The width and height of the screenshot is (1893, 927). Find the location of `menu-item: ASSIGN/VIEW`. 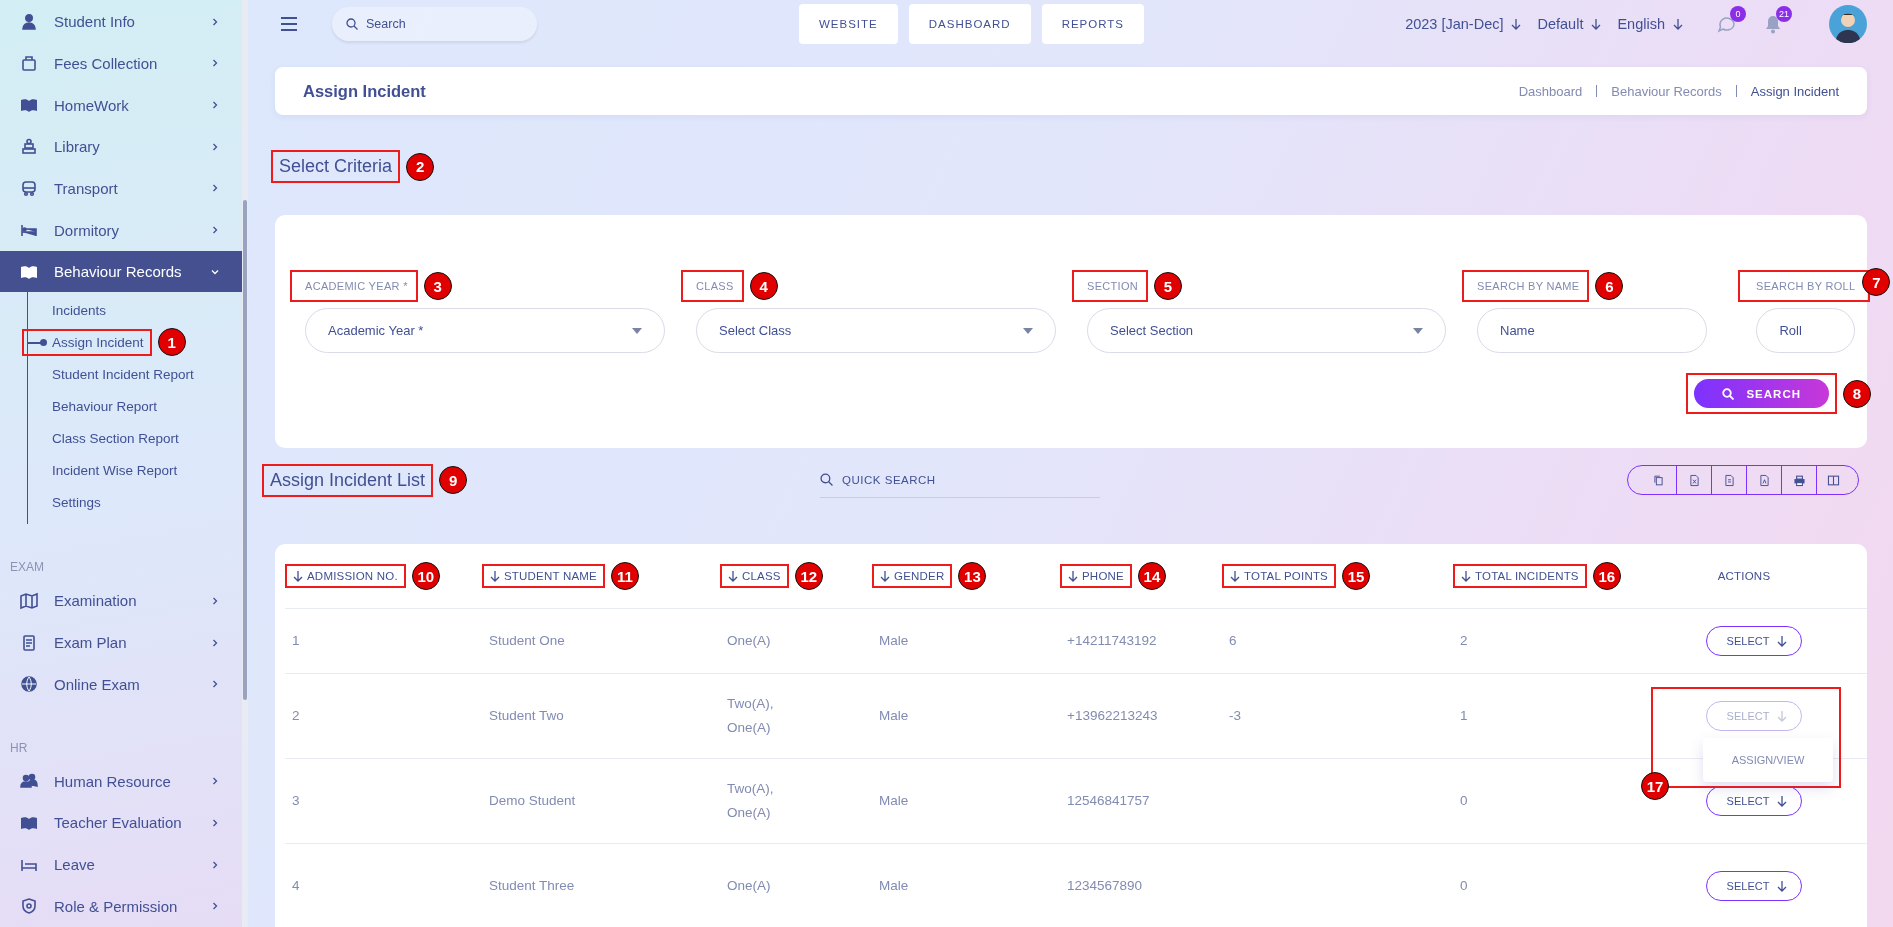

menu-item: ASSIGN/VIEW is located at coordinates (1768, 760).